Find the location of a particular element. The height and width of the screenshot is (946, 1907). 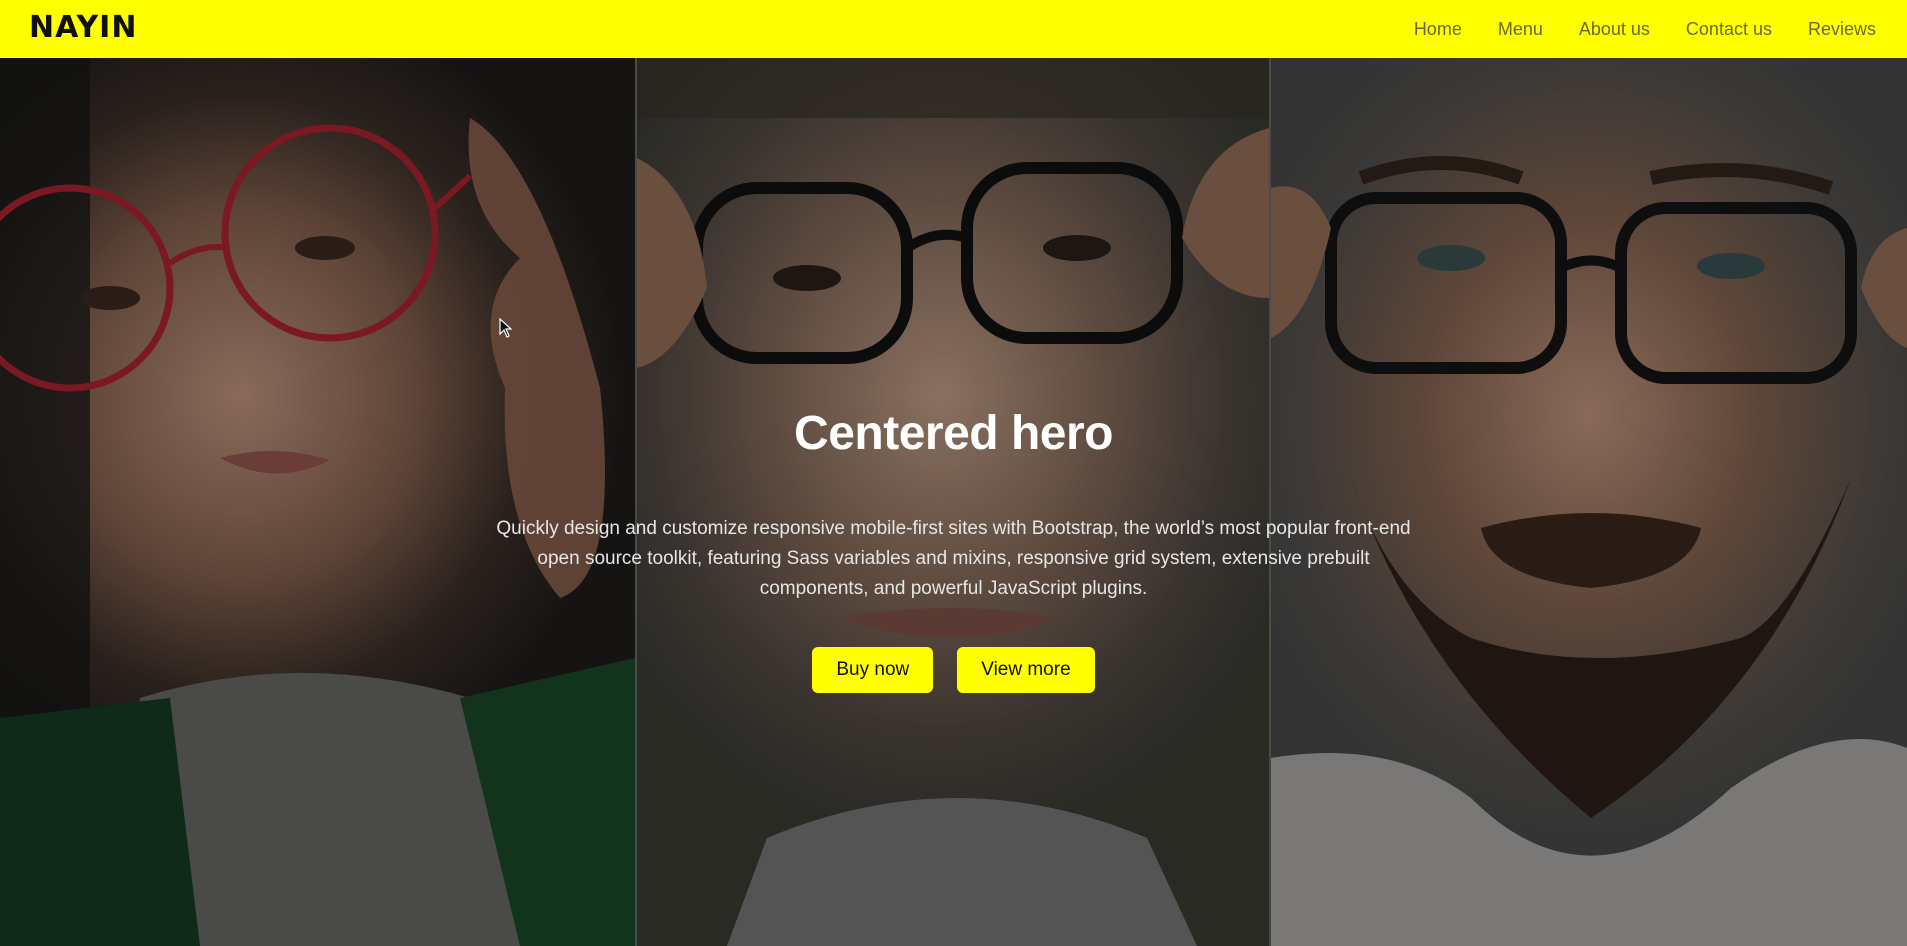

hero-buttons: Buy now View more is located at coordinates (953, 670).